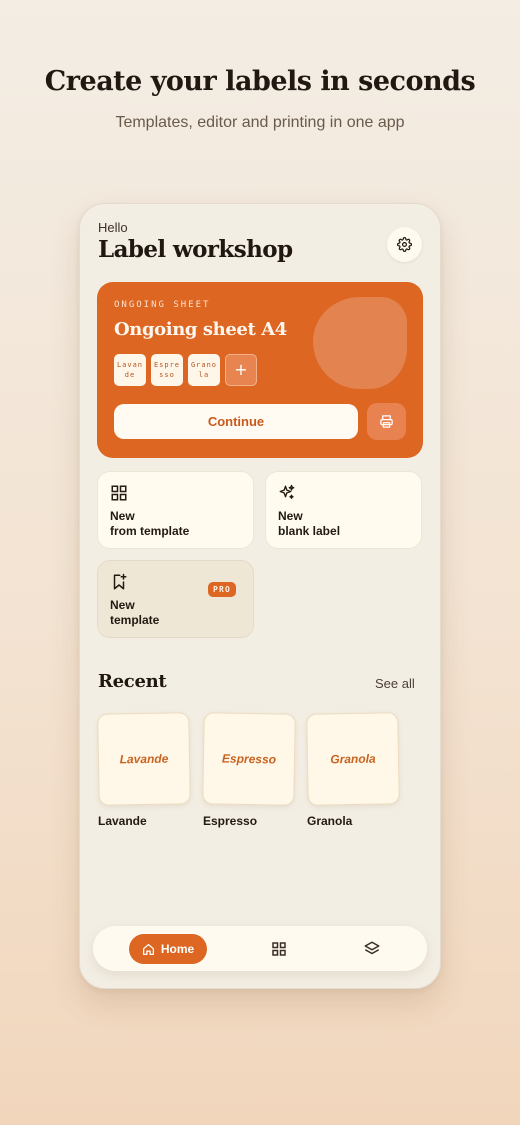  What do you see at coordinates (175, 599) in the screenshot?
I see `new-template-button: PRO New template` at bounding box center [175, 599].